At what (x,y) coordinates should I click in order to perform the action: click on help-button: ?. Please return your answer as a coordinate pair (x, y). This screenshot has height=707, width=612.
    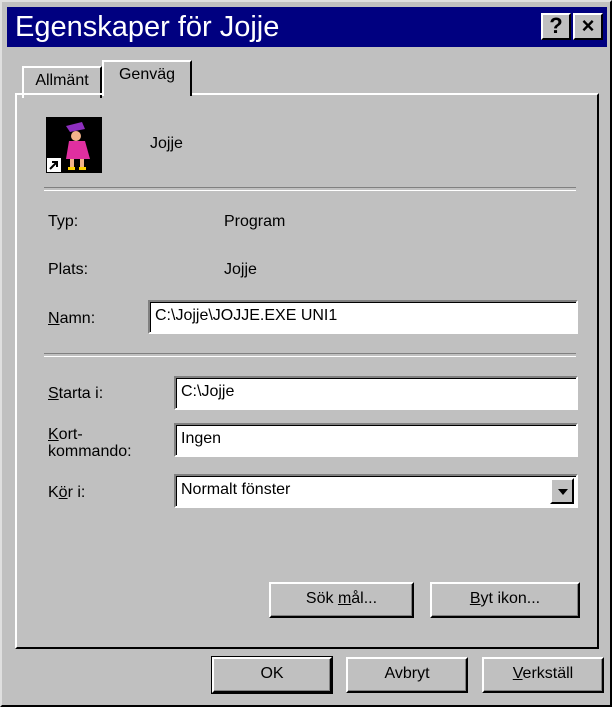
    Looking at the image, I should click on (556, 26).